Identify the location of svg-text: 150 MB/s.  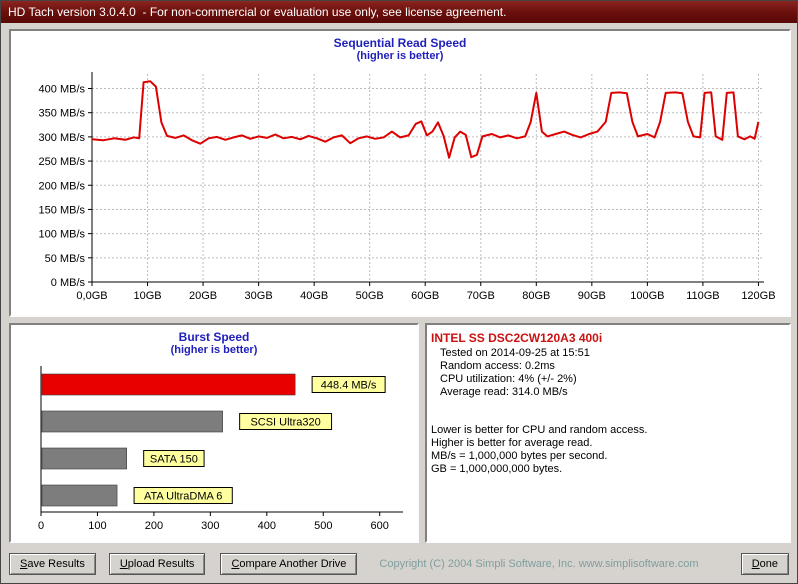
(62, 210).